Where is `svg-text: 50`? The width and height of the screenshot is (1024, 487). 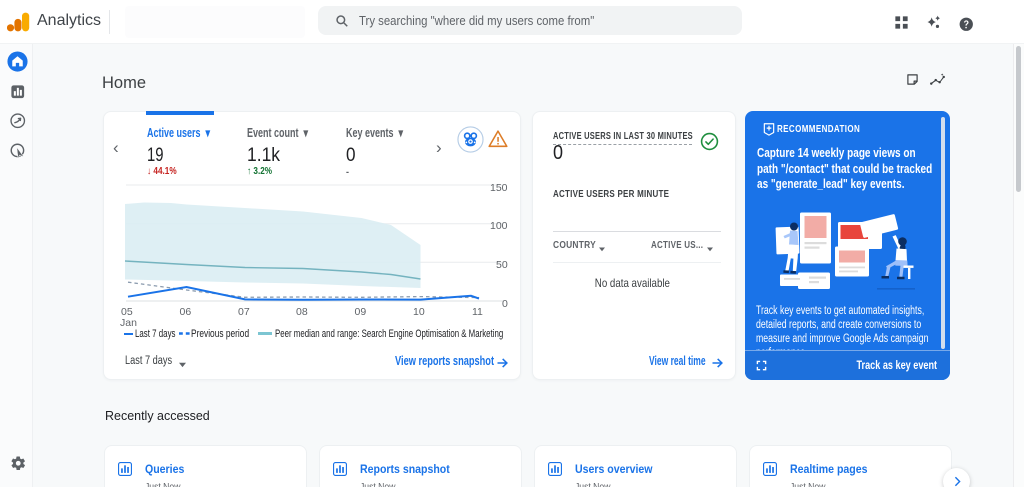
svg-text: 50 is located at coordinates (502, 265).